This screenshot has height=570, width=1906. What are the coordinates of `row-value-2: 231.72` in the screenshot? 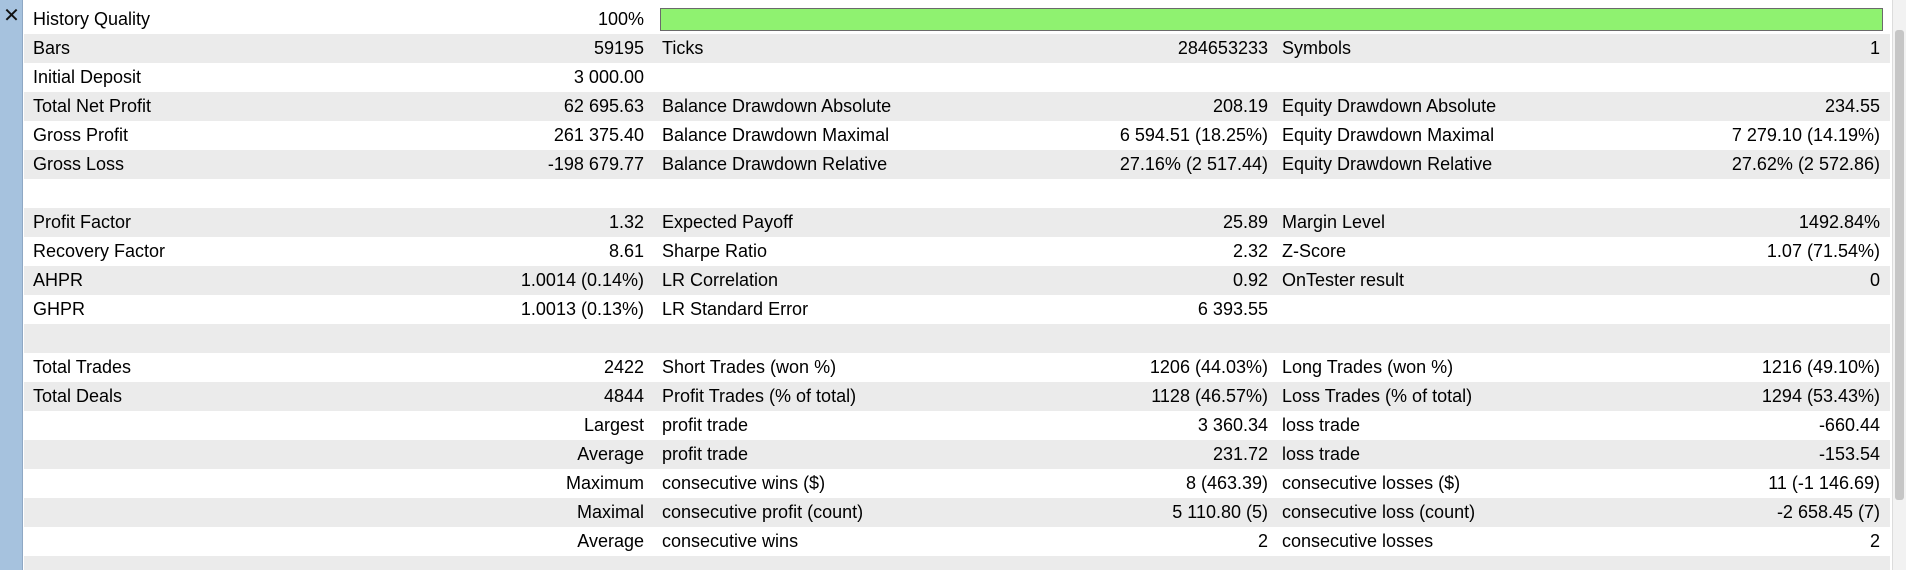 It's located at (1240, 454).